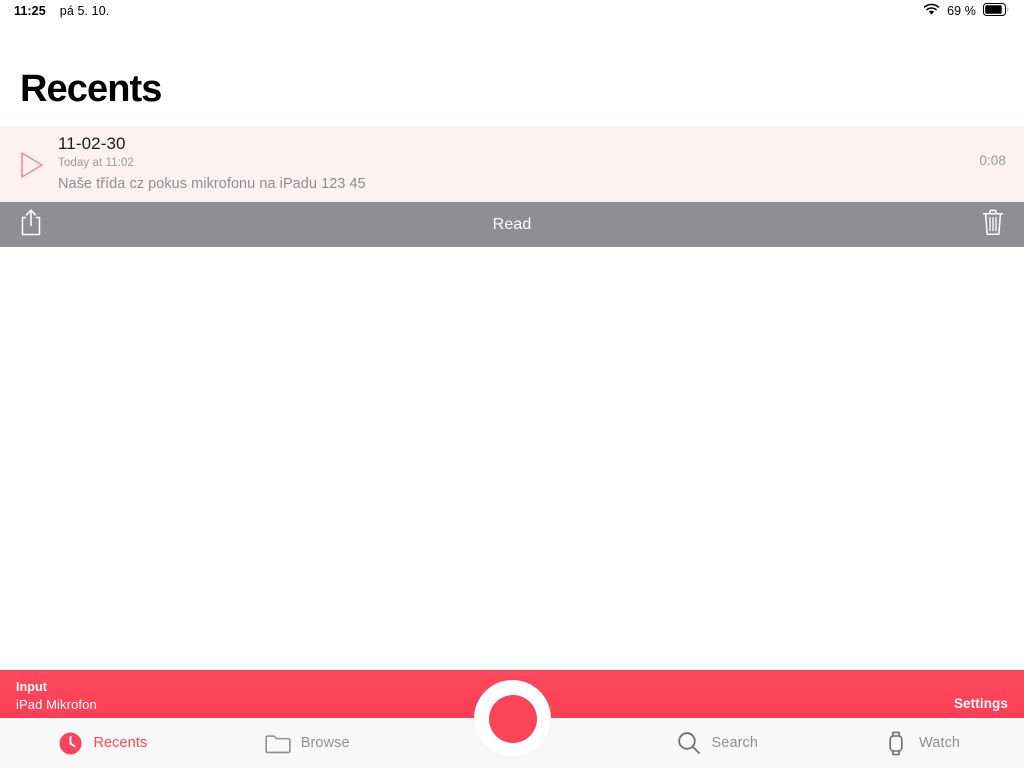 The image size is (1024, 768). I want to click on play-triangle-icon, so click(32, 165).